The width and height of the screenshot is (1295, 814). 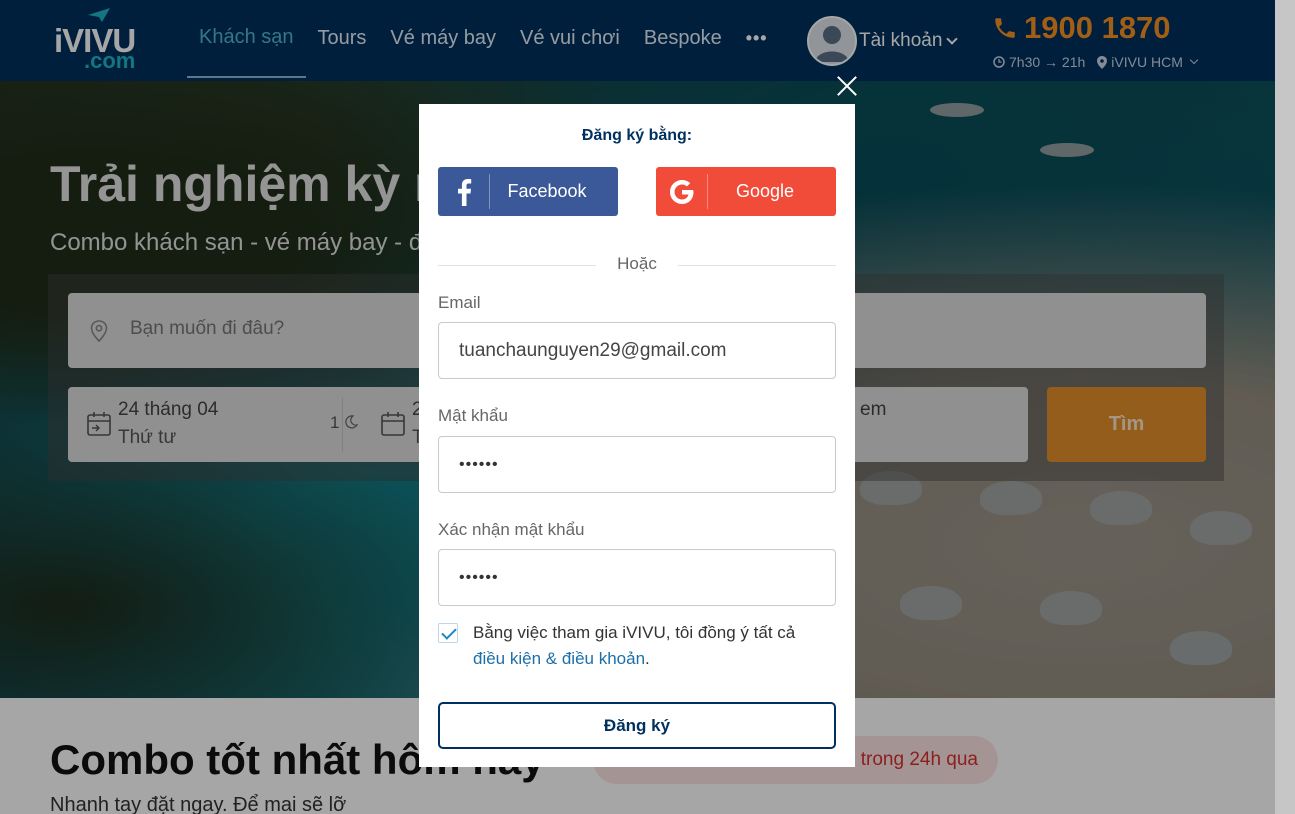 What do you see at coordinates (448, 633) in the screenshot?
I see `terms-checkbox` at bounding box center [448, 633].